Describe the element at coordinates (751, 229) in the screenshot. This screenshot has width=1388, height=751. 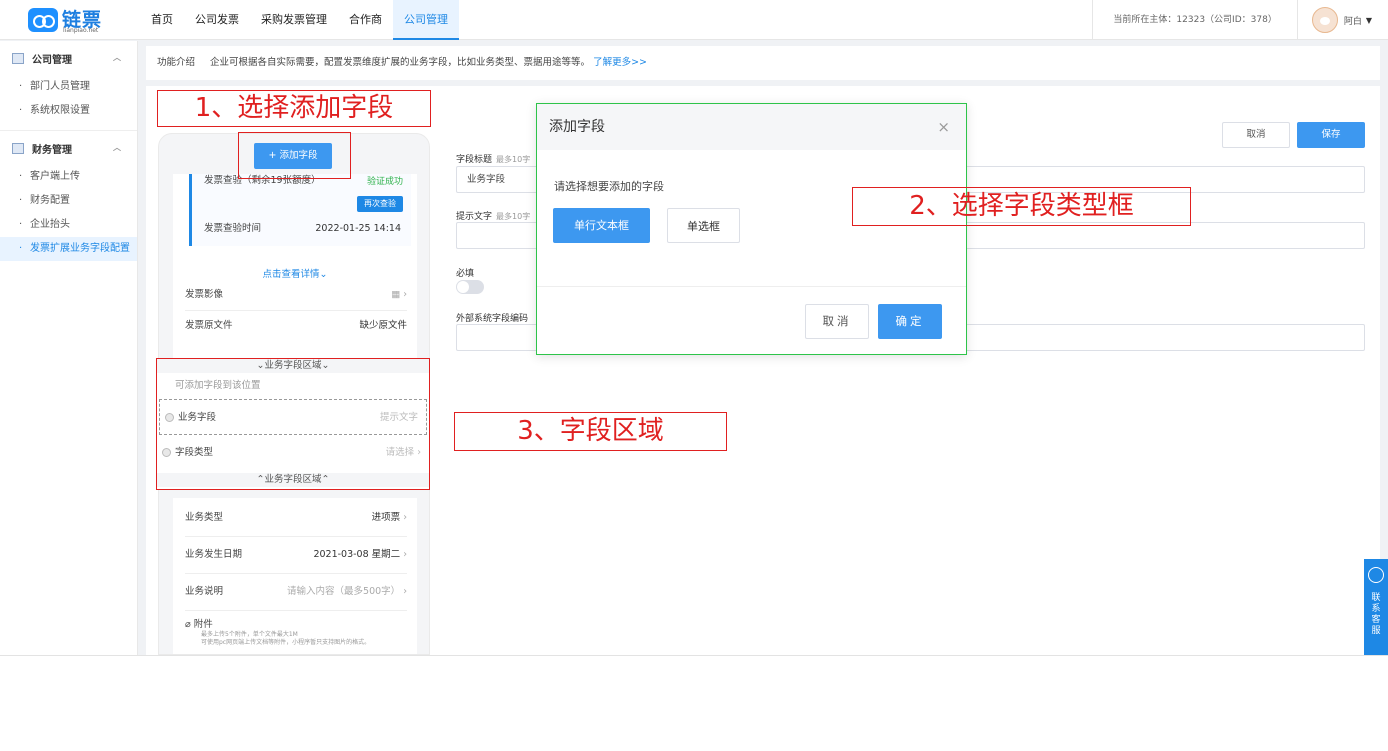
I see `add-field-modal: 添加字段 × 请选择想要添加的字段 单行文本框 单选框 取消 确定` at that location.